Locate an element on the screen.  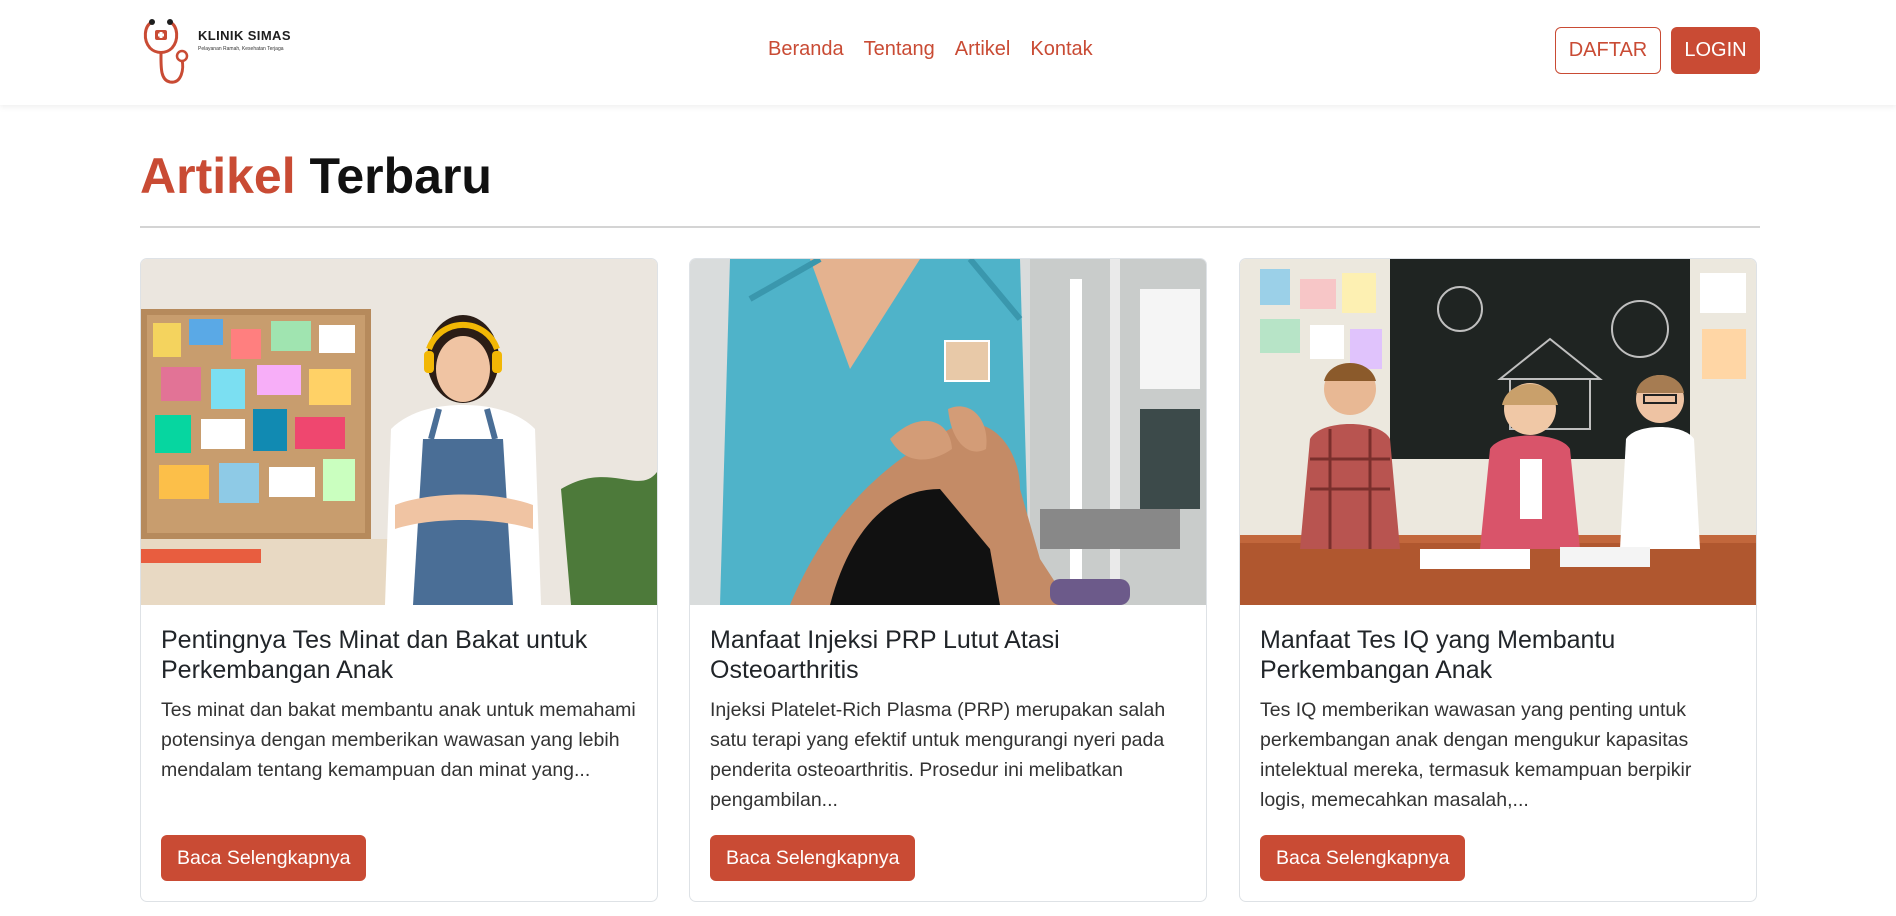
brand-tagline: Pelayanan Ramah, Kesehatan Terjaga is located at coordinates (241, 49).